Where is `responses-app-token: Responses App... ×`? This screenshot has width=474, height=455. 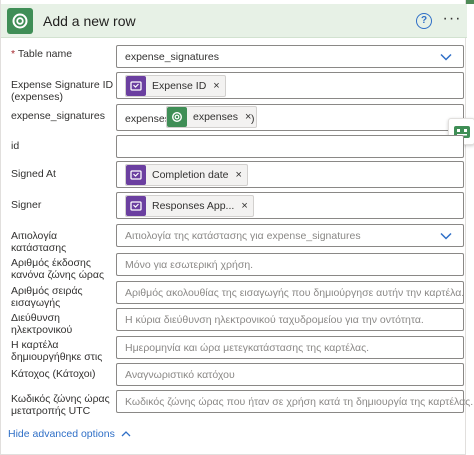
responses-app-token: Responses App... × is located at coordinates (189, 206).